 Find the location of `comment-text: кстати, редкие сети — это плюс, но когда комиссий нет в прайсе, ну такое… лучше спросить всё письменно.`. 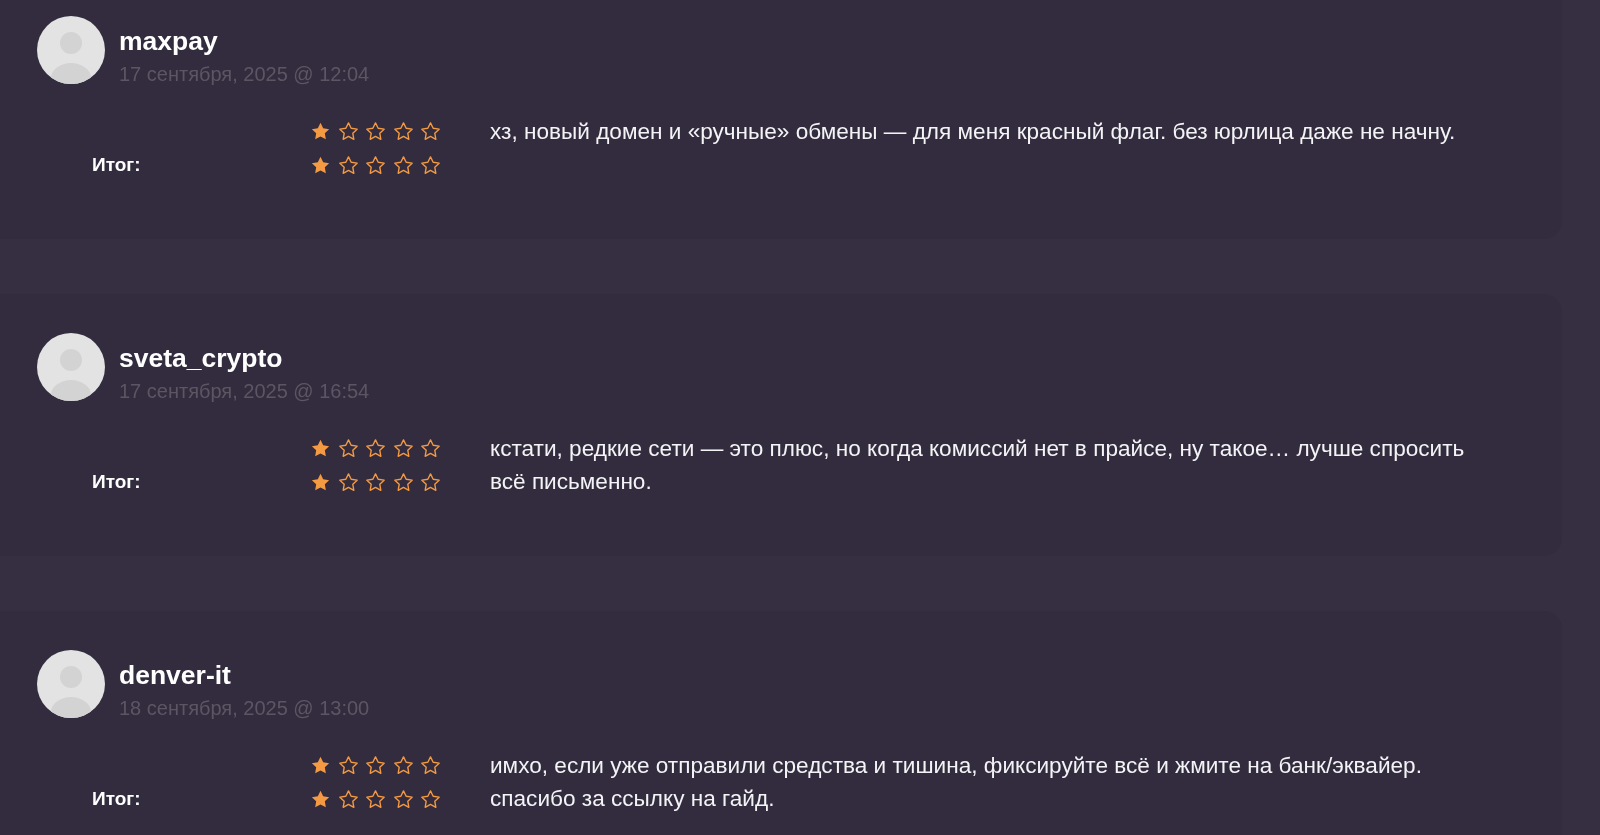

comment-text: кстати, редкие сети — это плюс, но когда комиссий нет в прайсе, ну такое… лучше спросить всё письменно. is located at coordinates (978, 465).